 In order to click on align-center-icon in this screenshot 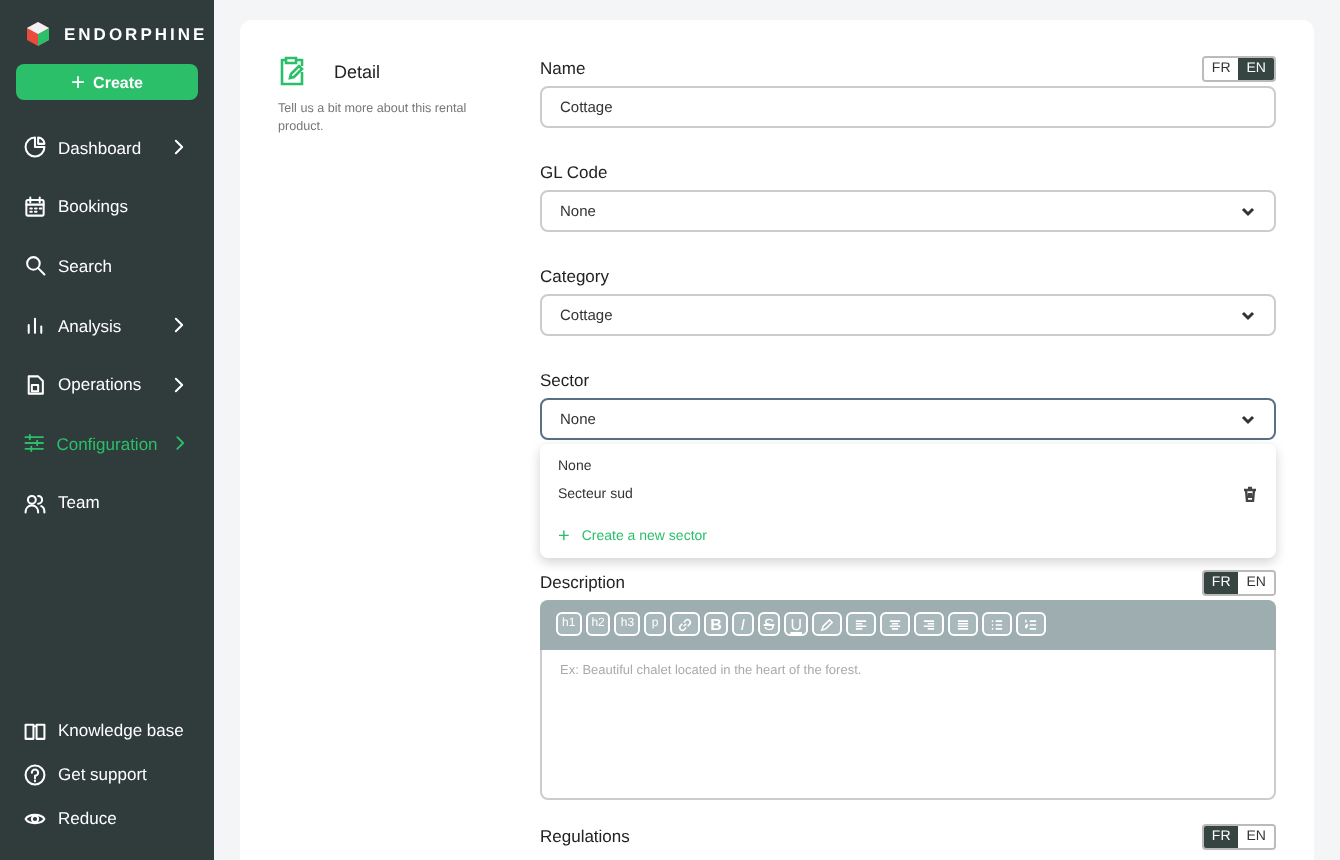, I will do `click(894, 624)`.